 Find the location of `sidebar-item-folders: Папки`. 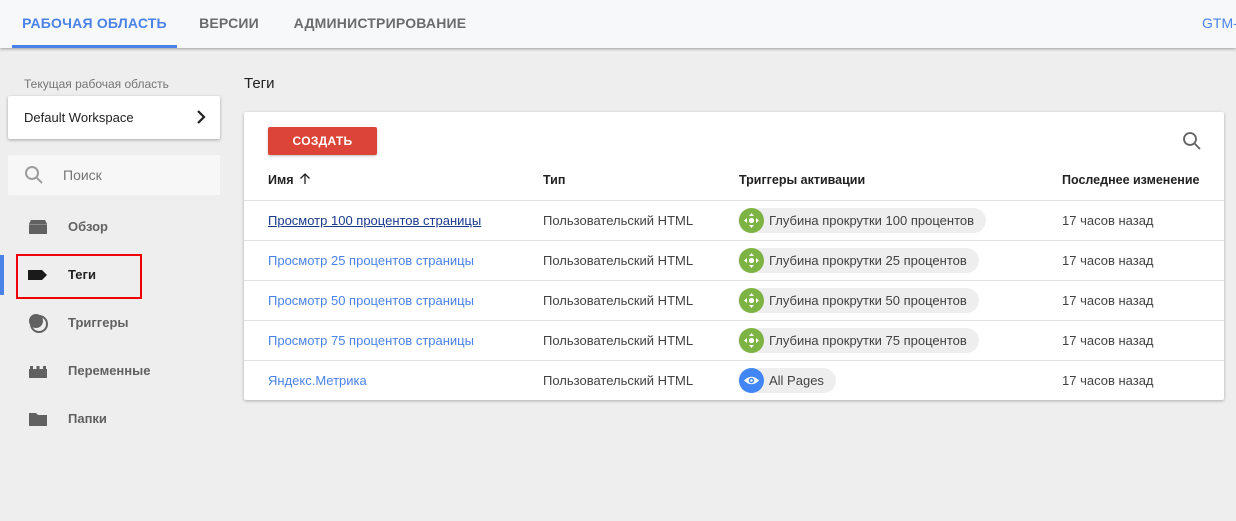

sidebar-item-folders: Папки is located at coordinates (115, 419).